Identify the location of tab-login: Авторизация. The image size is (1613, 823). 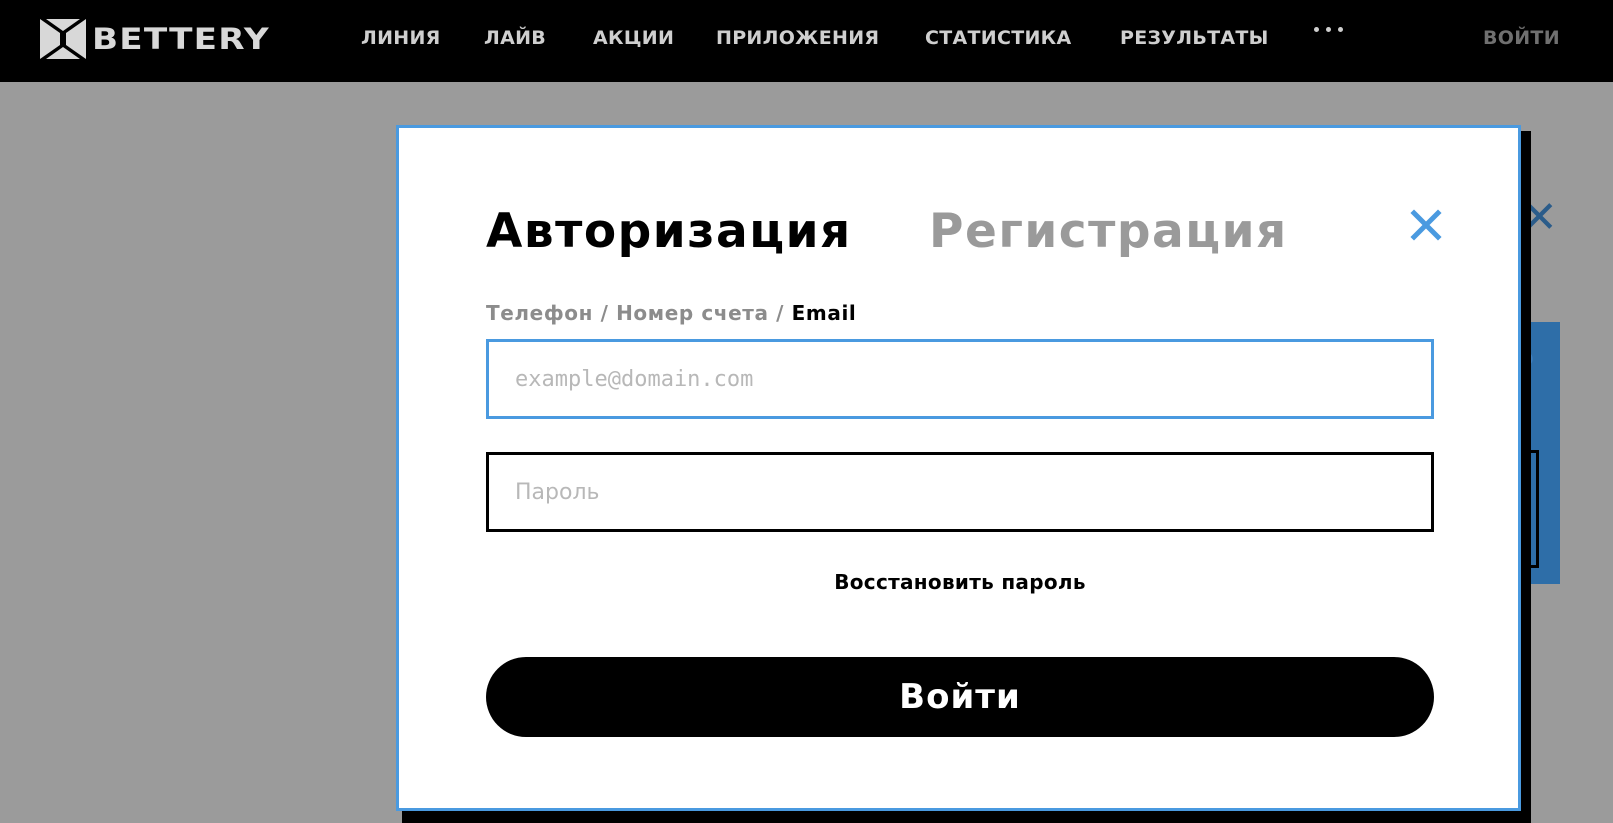
(669, 231).